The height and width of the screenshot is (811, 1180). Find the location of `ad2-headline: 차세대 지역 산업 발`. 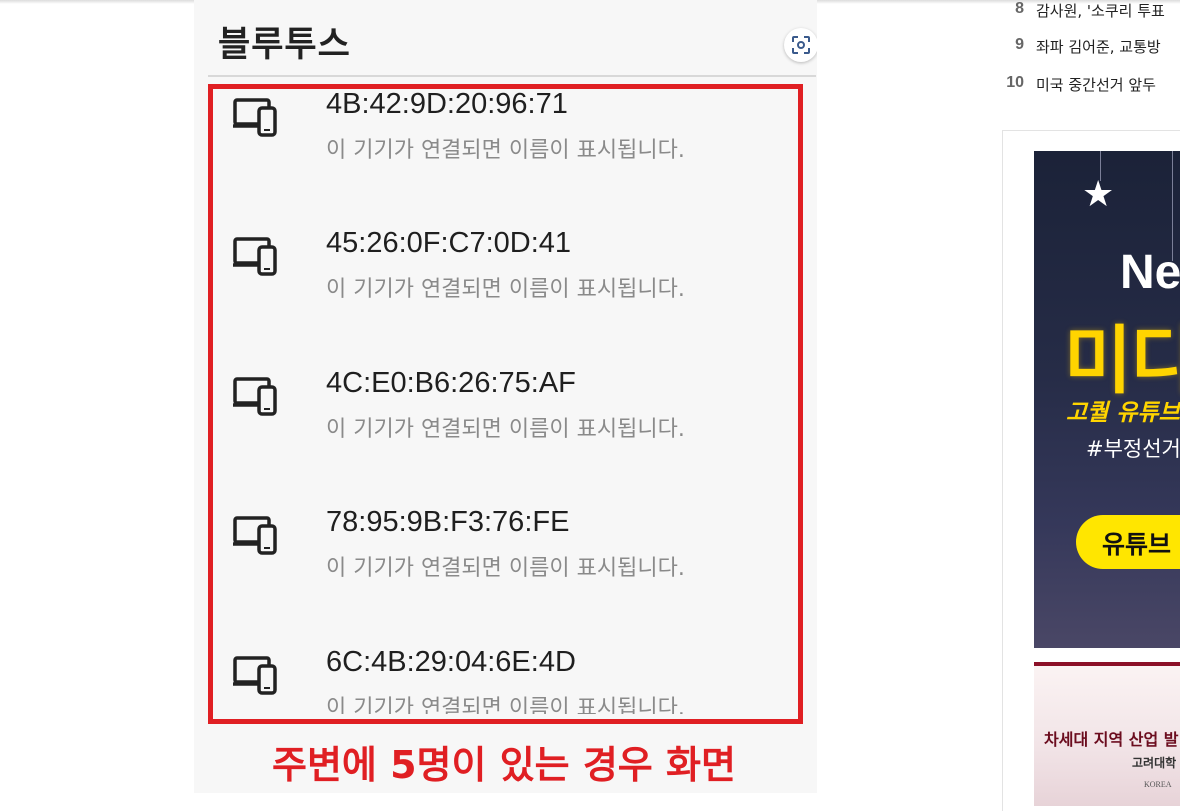

ad2-headline: 차세대 지역 산업 발 is located at coordinates (1111, 739).